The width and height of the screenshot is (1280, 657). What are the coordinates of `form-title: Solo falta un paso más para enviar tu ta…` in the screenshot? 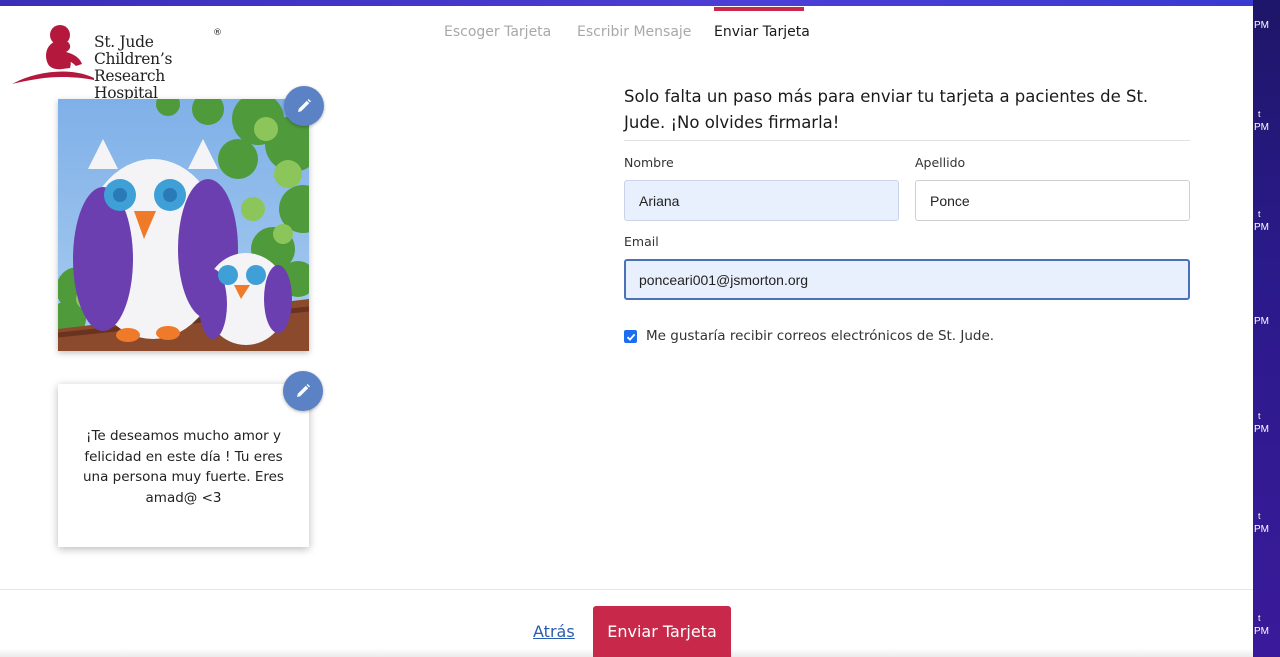 It's located at (886, 109).